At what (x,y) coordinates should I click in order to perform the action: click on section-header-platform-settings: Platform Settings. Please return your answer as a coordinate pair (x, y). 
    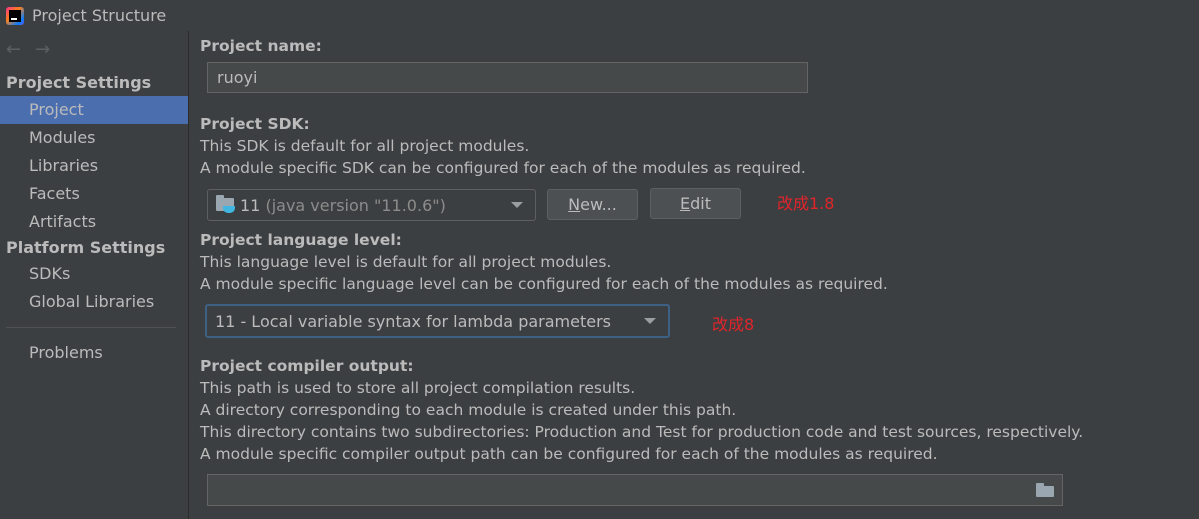
    Looking at the image, I should click on (86, 247).